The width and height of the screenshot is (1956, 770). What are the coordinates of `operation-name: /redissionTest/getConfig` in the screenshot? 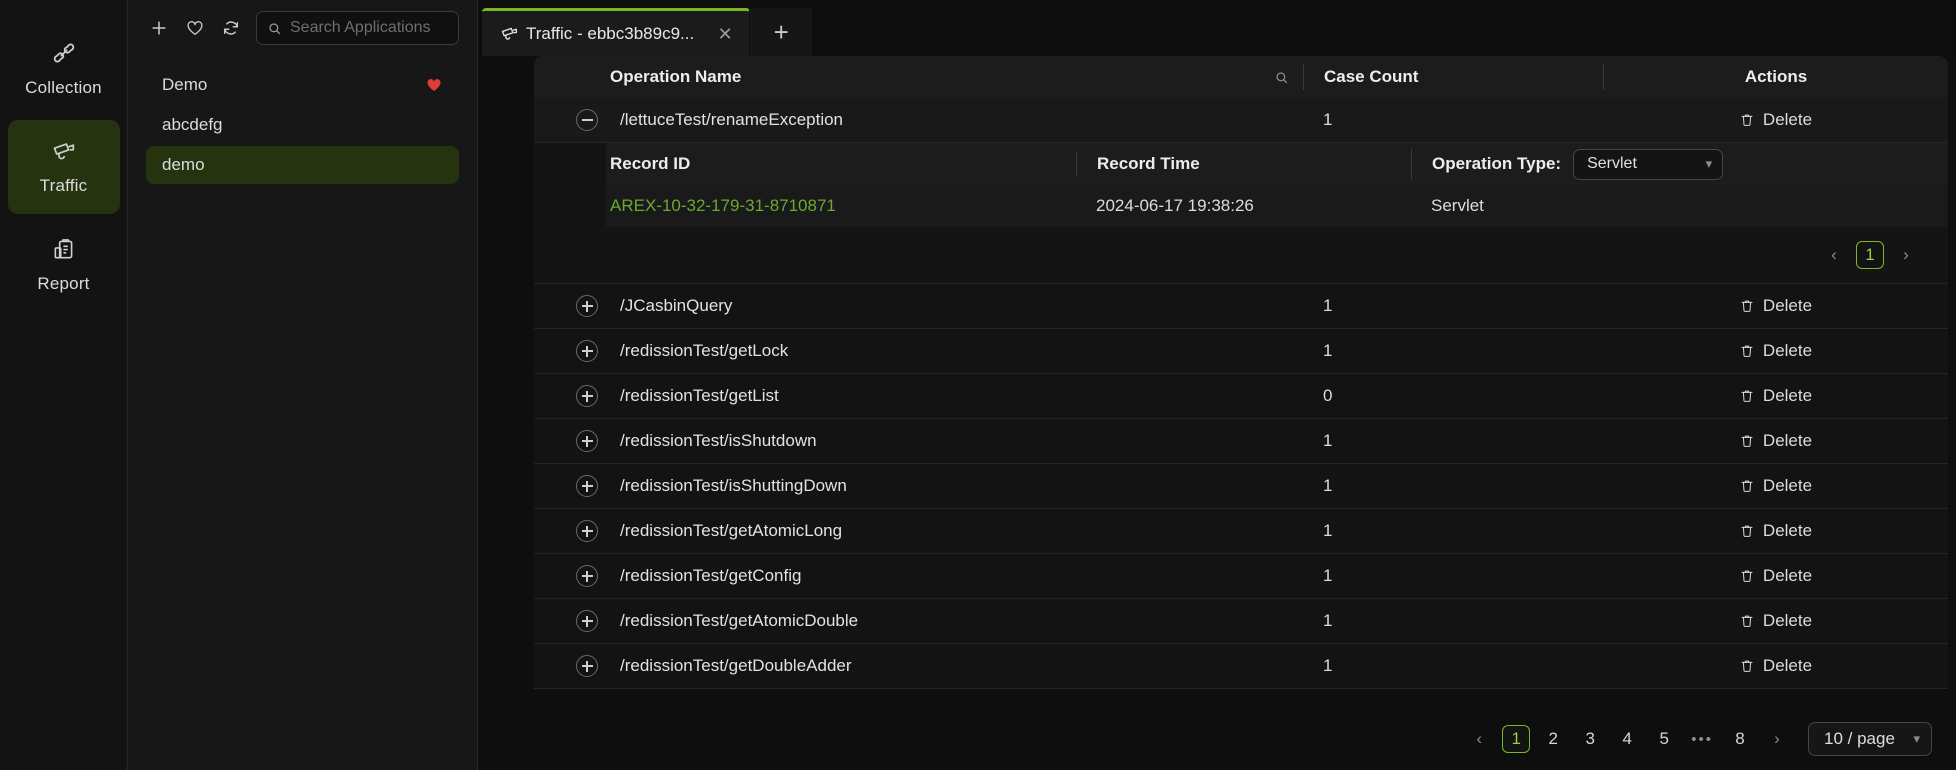 It's located at (711, 575).